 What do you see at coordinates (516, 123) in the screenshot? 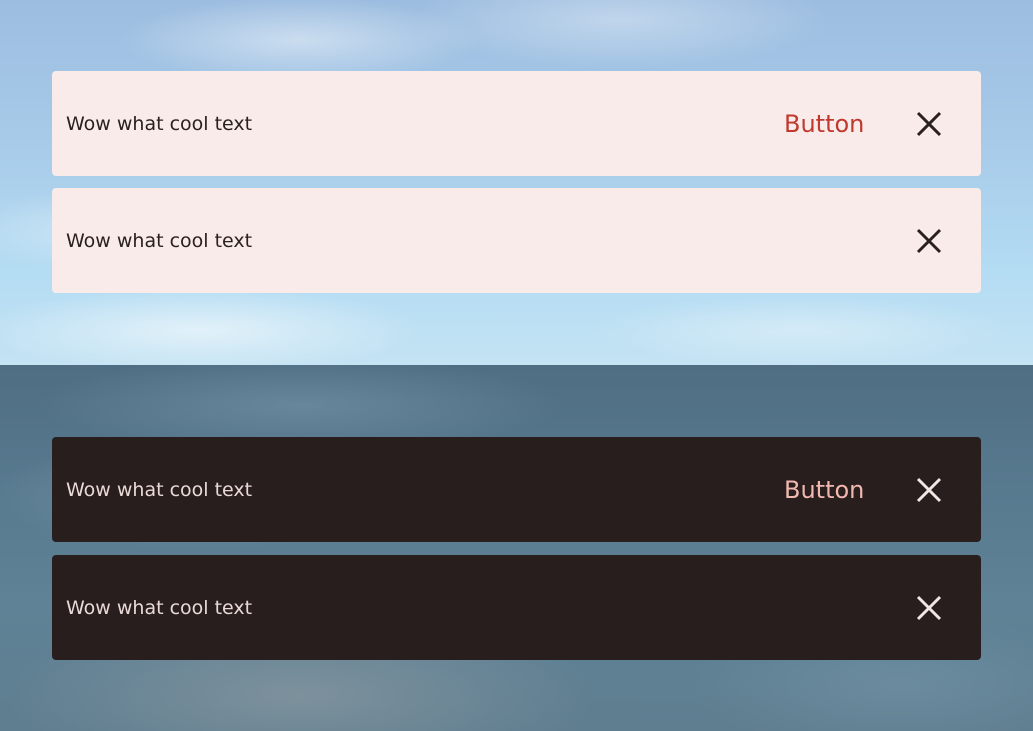
I see `light-toast-with-action: Wow what cool text Button` at bounding box center [516, 123].